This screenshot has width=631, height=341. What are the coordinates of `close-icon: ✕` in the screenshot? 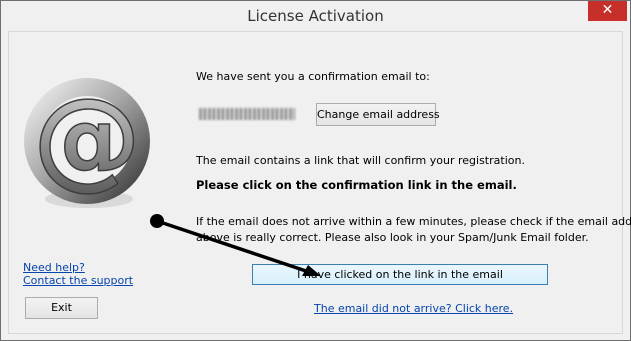 It's located at (607, 10).